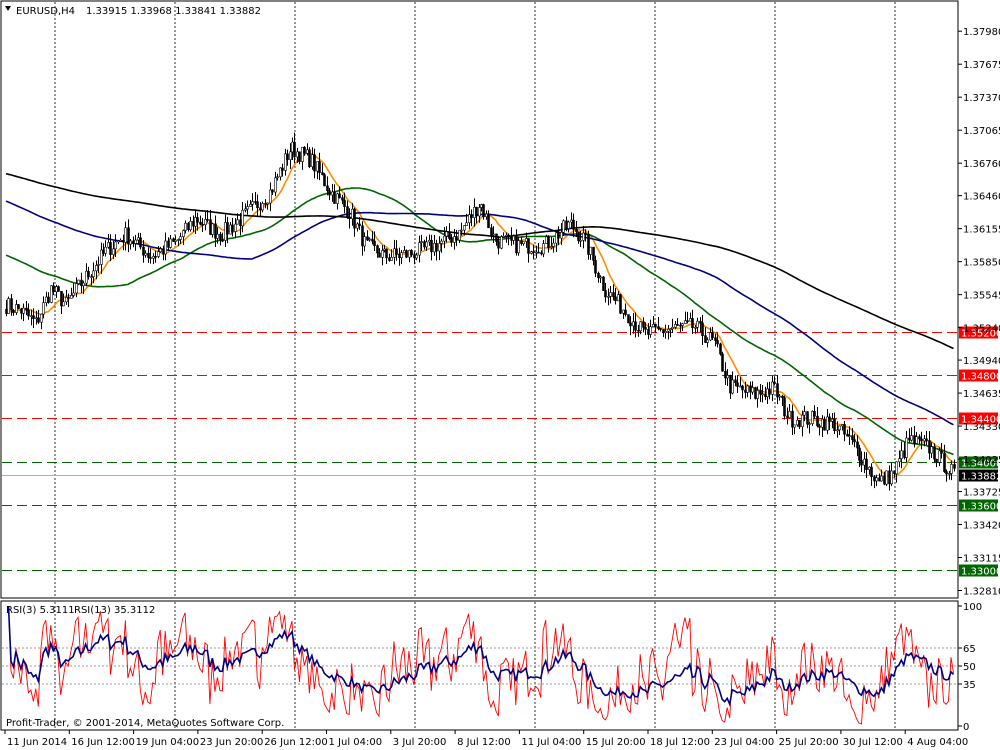 The image size is (1000, 750). Describe the element at coordinates (981, 32) in the screenshot. I see `price-tick-label: 1.37980` at that location.